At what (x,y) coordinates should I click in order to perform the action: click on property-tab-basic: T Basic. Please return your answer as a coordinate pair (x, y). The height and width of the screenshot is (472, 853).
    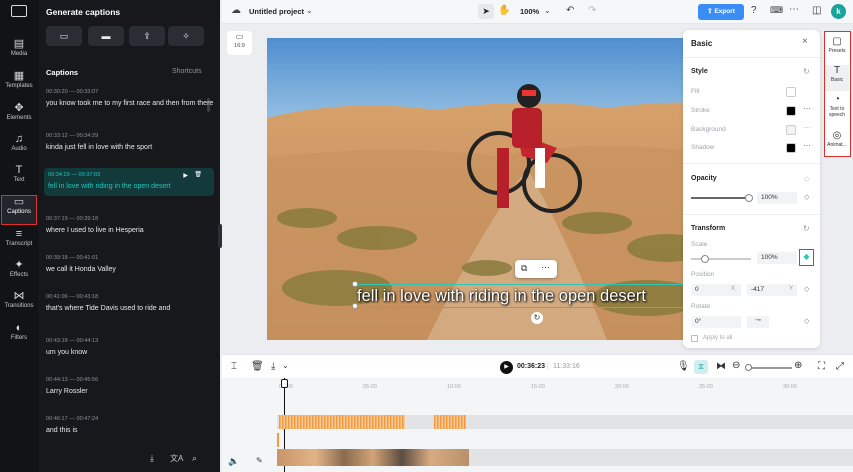
    Looking at the image, I should click on (837, 78).